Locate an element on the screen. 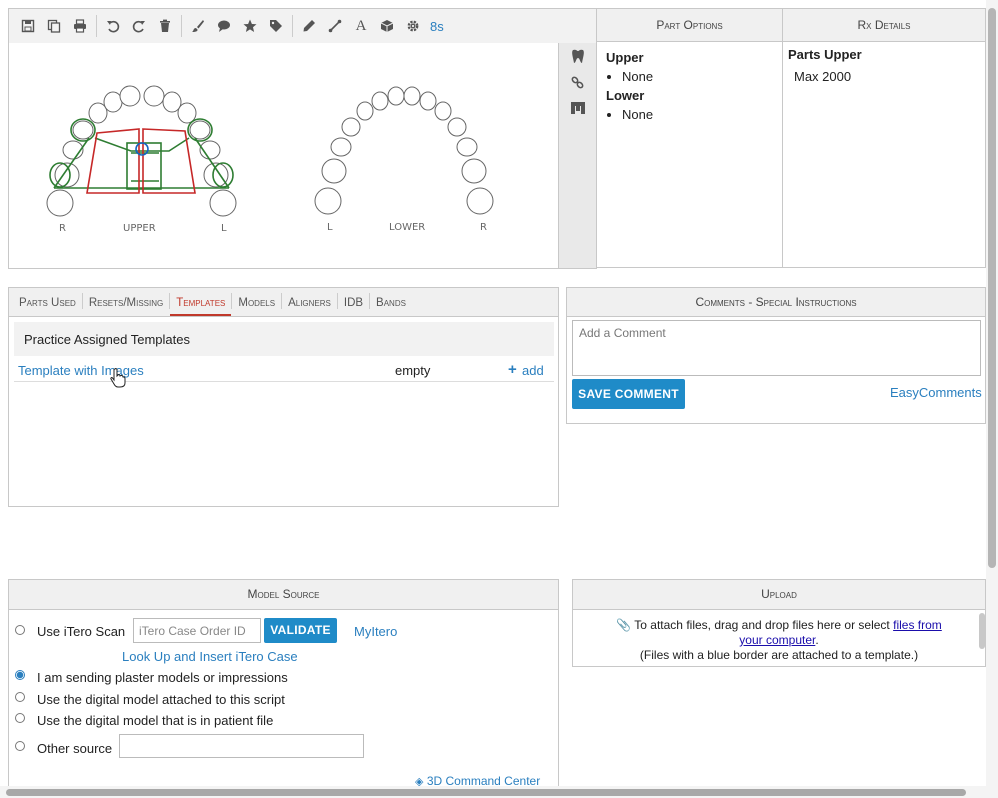 This screenshot has height=798, width=998. lower-r-label: R is located at coordinates (483, 227).